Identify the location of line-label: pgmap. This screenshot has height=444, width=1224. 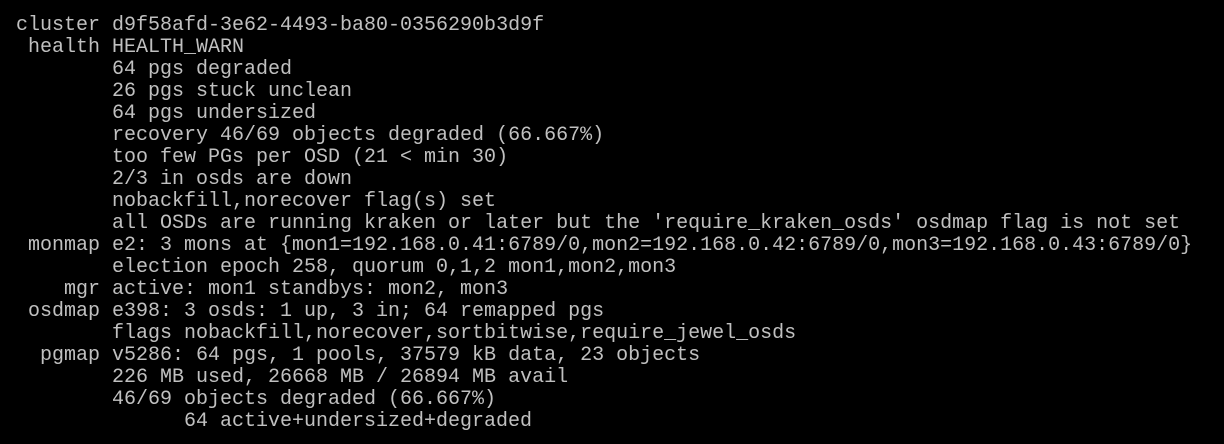
(69, 355).